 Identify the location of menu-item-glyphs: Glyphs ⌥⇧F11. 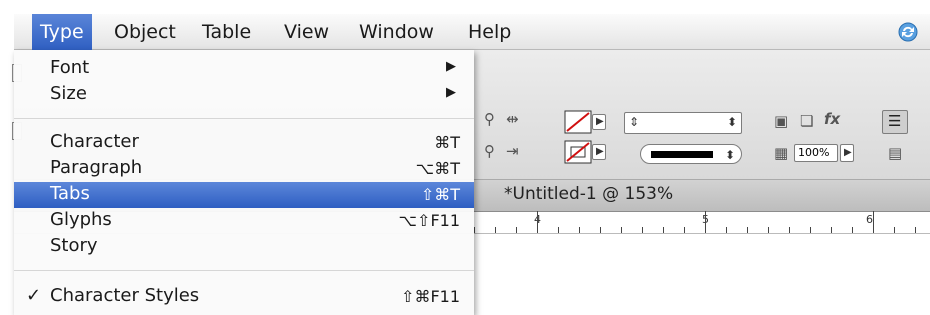
(244, 221).